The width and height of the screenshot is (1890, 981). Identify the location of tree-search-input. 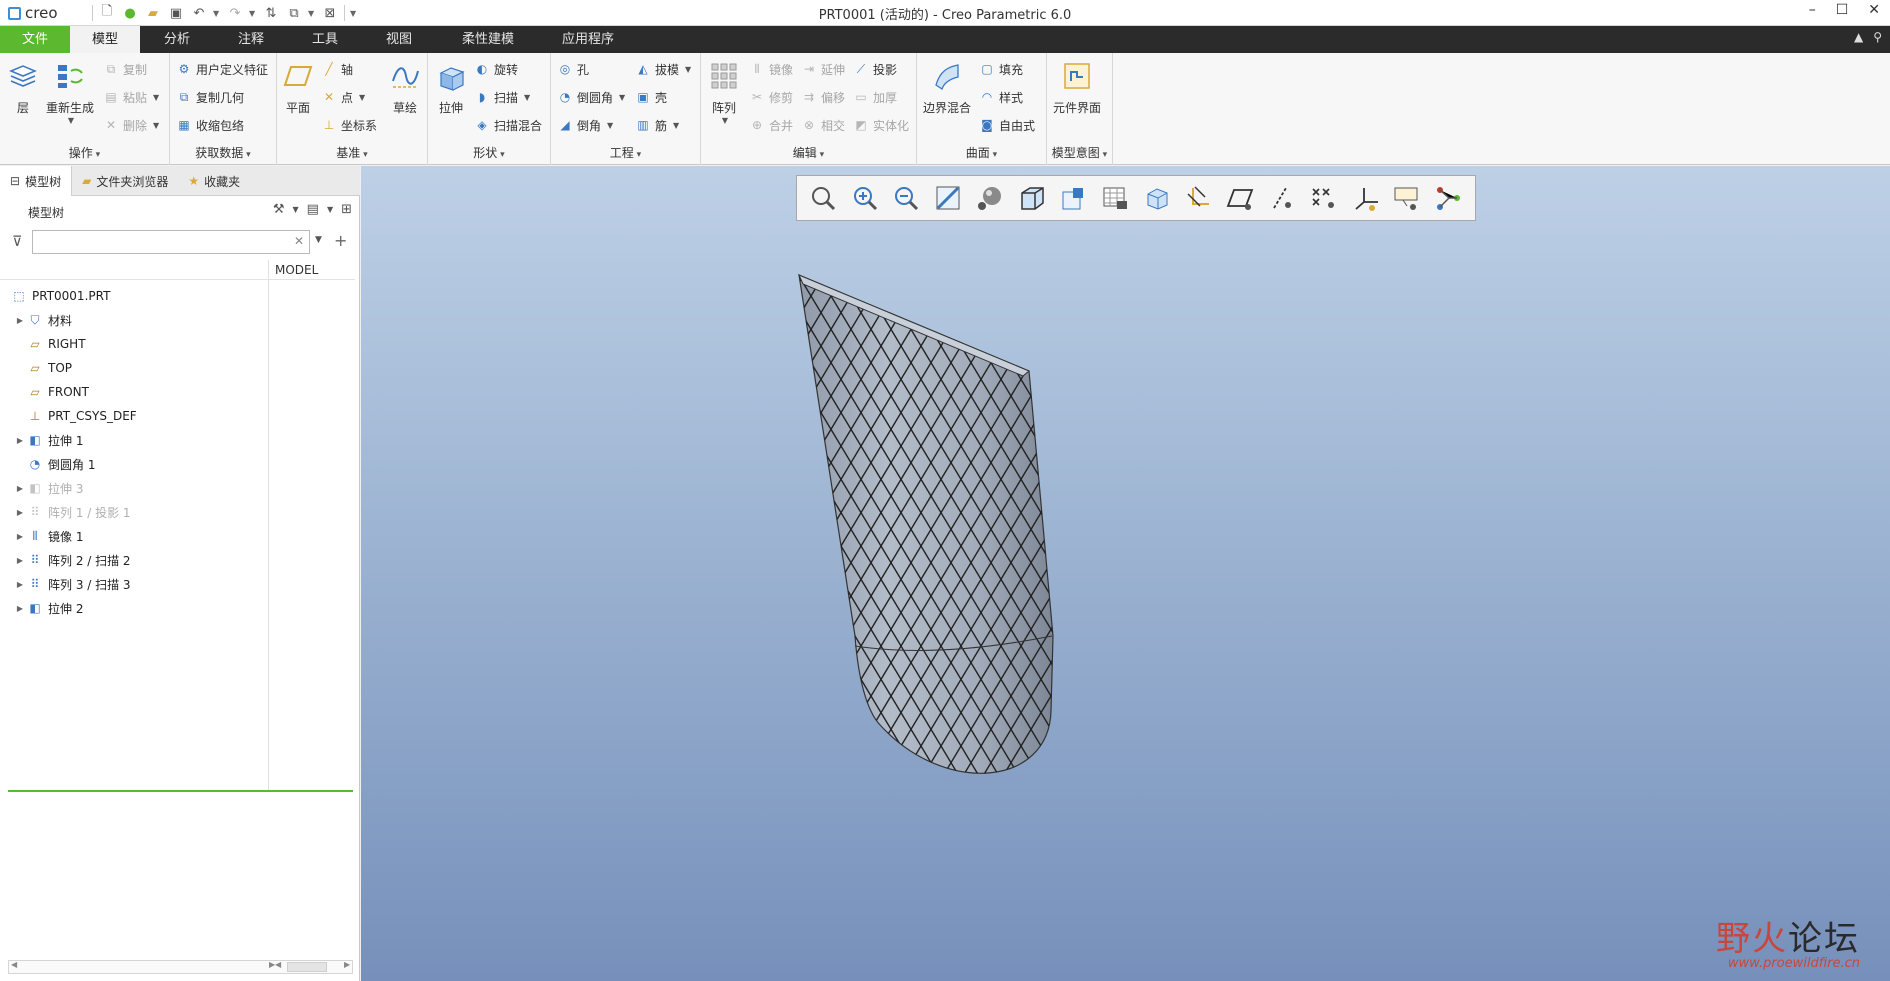
(171, 242).